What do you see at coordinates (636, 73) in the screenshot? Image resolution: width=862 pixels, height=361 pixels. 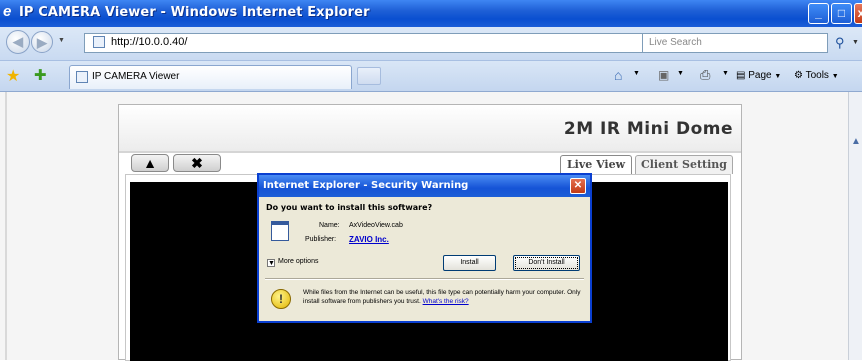 I see `home-dropdown-icon: ▼` at bounding box center [636, 73].